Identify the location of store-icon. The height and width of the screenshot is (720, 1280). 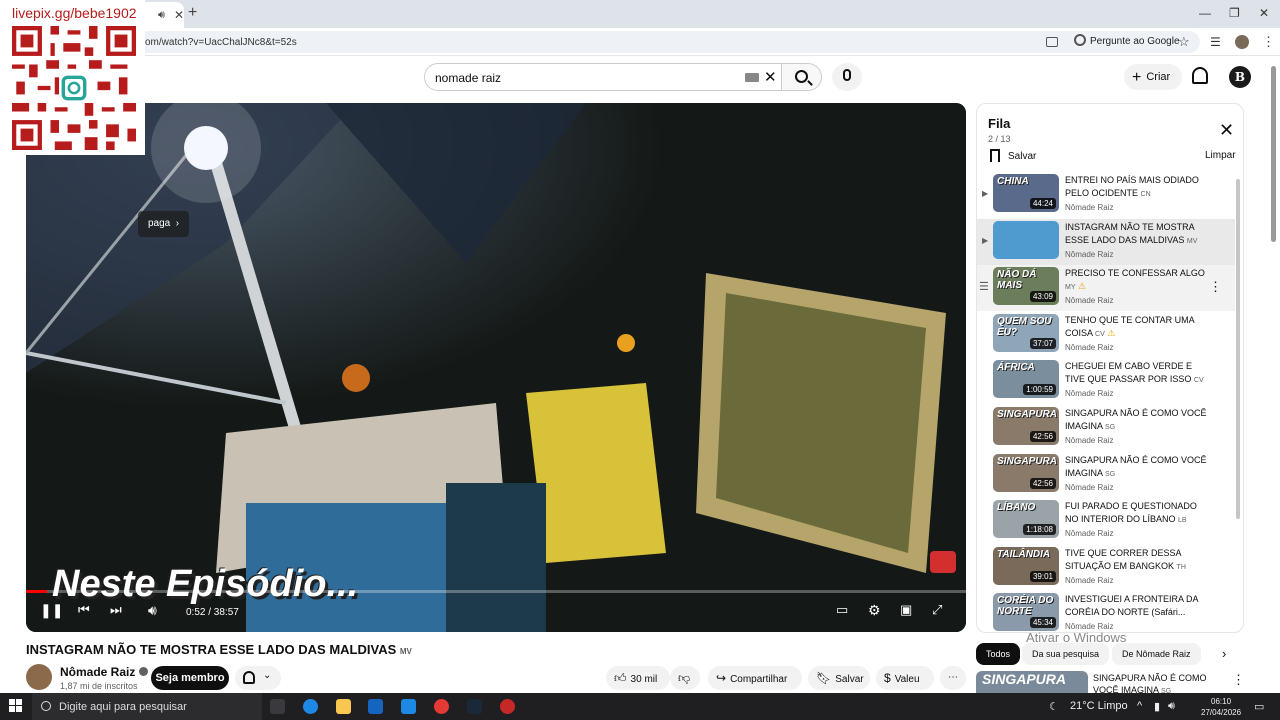
(375, 706).